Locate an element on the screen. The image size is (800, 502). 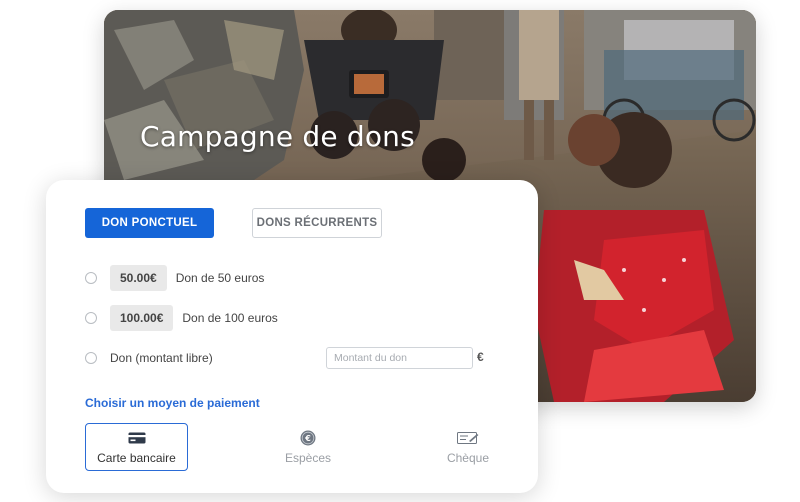
amount-option-50: 50.00€ Don de 50 euros is located at coordinates (174, 278).